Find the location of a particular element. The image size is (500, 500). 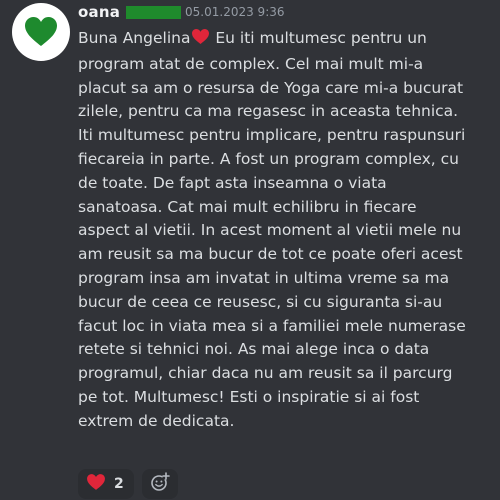

message-line: Buna Angelina Eu iti multumesc pentru un is located at coordinates (287, 40).